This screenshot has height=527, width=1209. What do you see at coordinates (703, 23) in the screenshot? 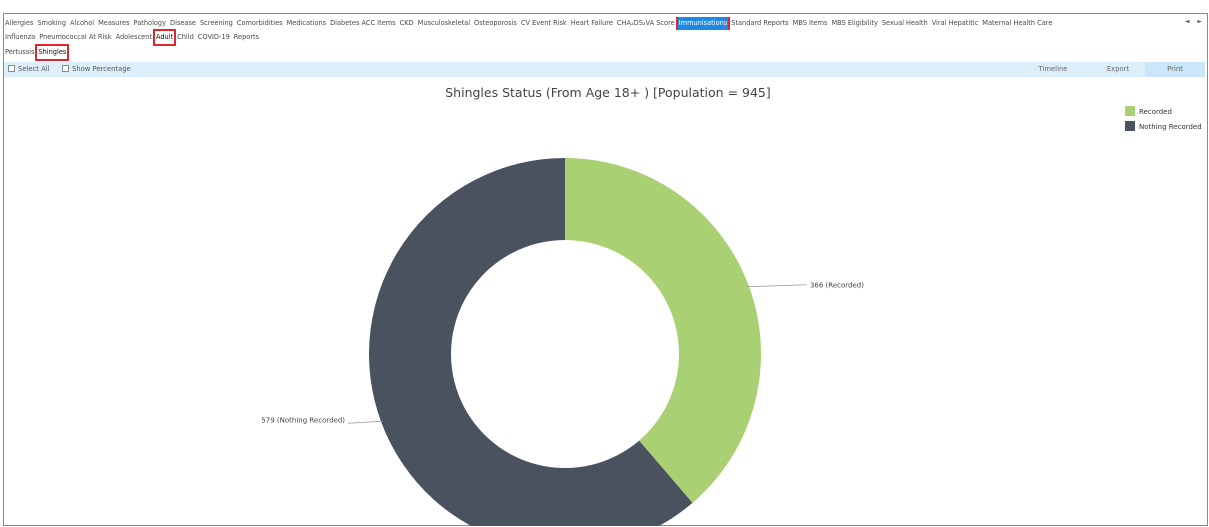
I see `tab-immunisations: Immunisations` at bounding box center [703, 23].